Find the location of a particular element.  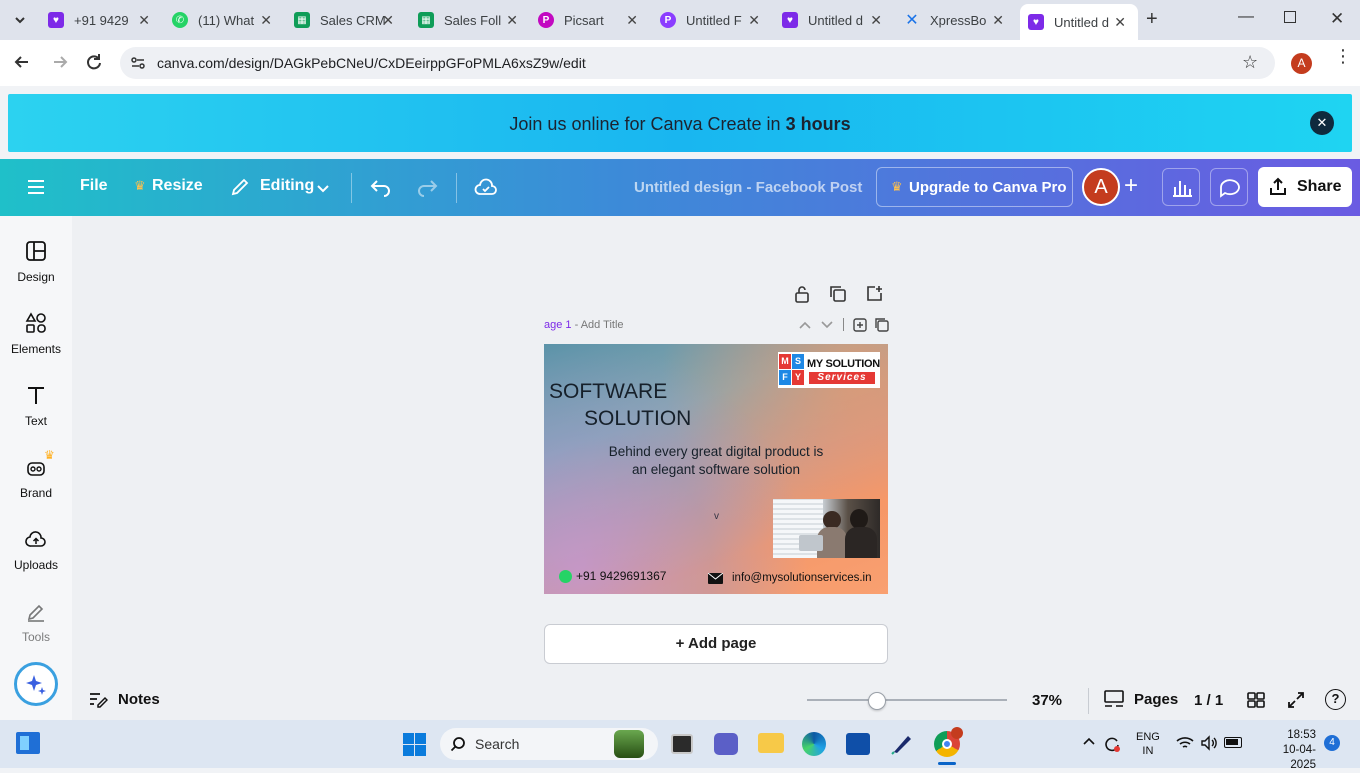

language-indicator: ENG IN is located at coordinates (1148, 744).